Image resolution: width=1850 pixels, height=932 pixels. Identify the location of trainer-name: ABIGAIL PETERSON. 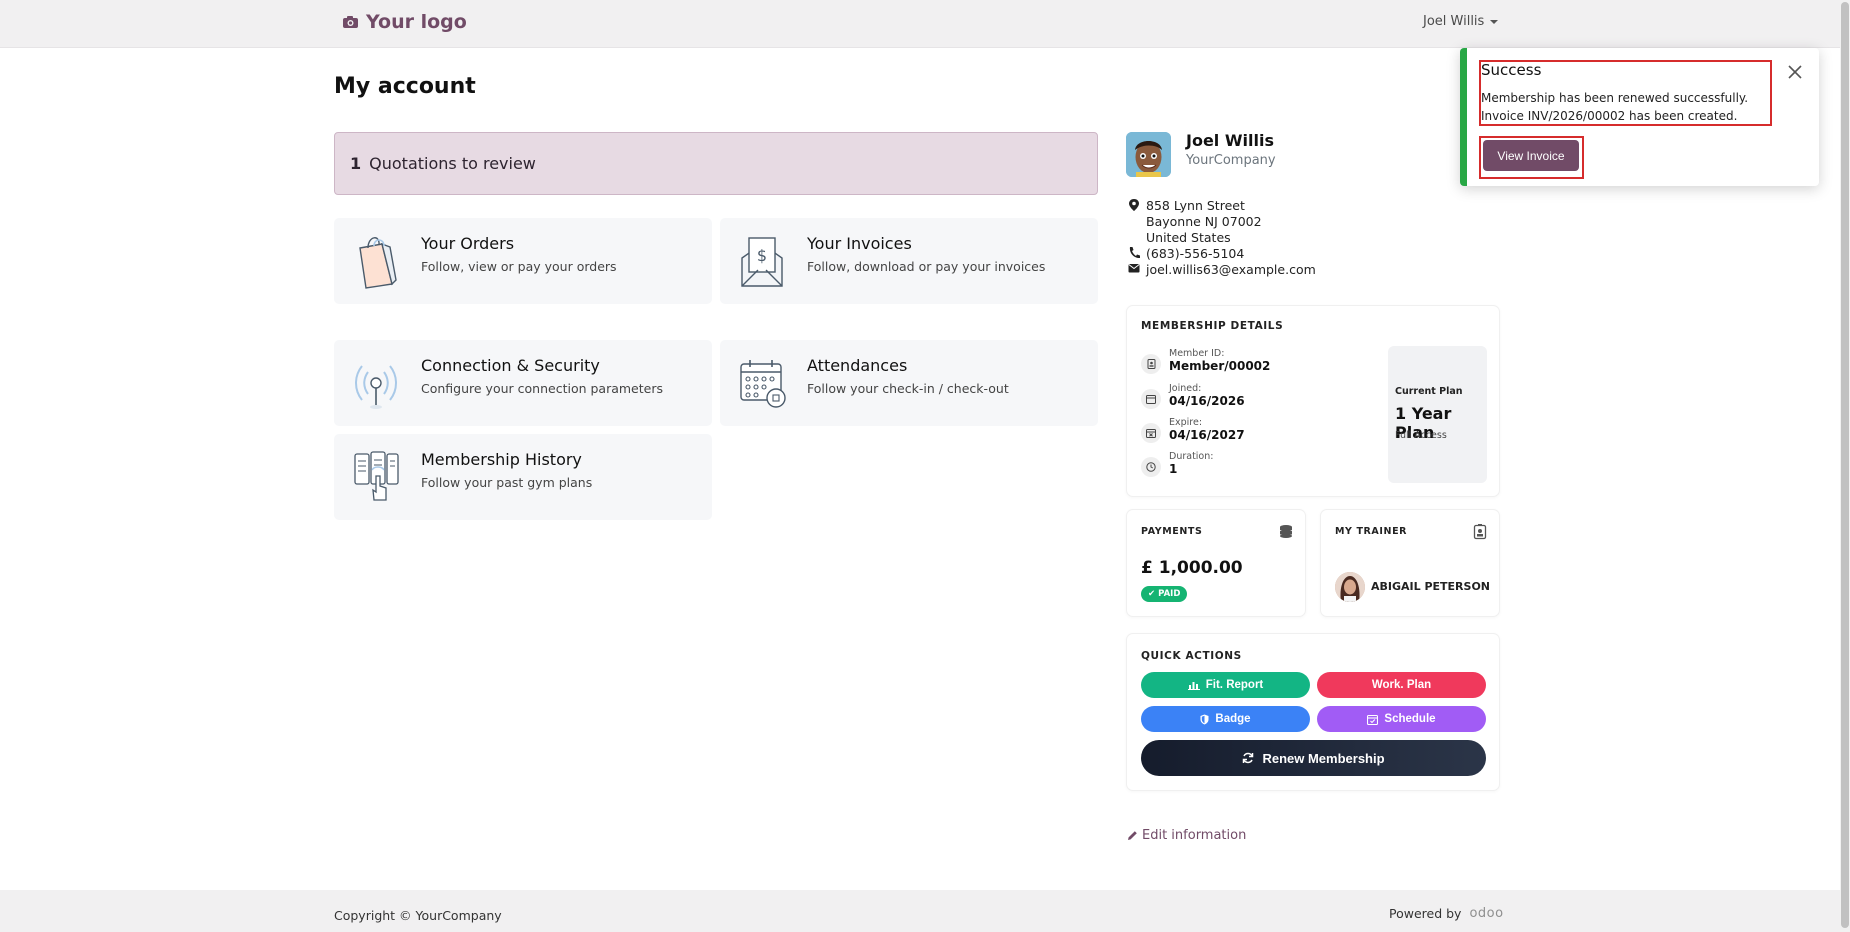
(1430, 586).